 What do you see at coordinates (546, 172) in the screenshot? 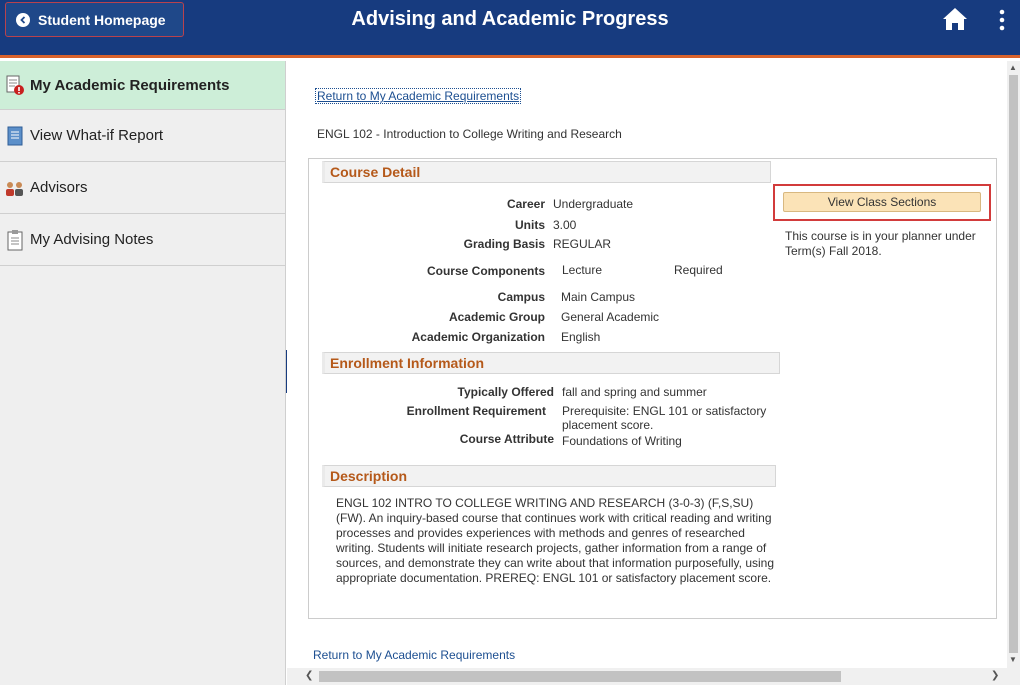
I see `course-detail-heading: Course Detail` at bounding box center [546, 172].